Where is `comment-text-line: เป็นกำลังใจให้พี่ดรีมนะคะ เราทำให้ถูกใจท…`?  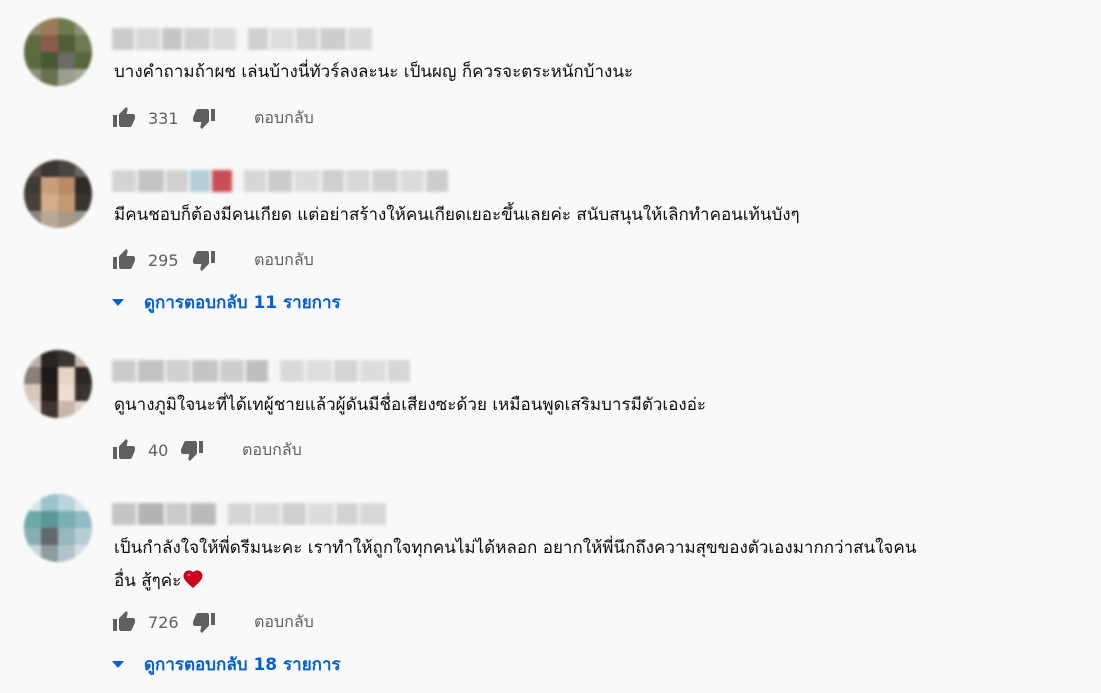
comment-text-line: เป็นกำลังใจให้พี่ดรีมนะคะ เราทำให้ถูกใจท… is located at coordinates (515, 548).